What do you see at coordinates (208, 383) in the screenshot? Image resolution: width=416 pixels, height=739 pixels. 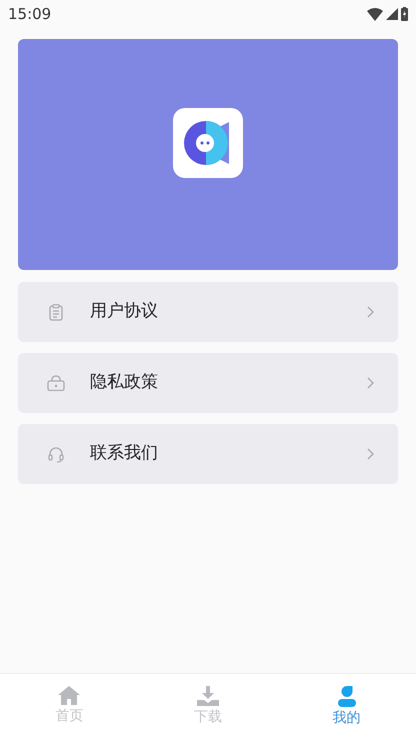 I see `menu-item: 隐私政策` at bounding box center [208, 383].